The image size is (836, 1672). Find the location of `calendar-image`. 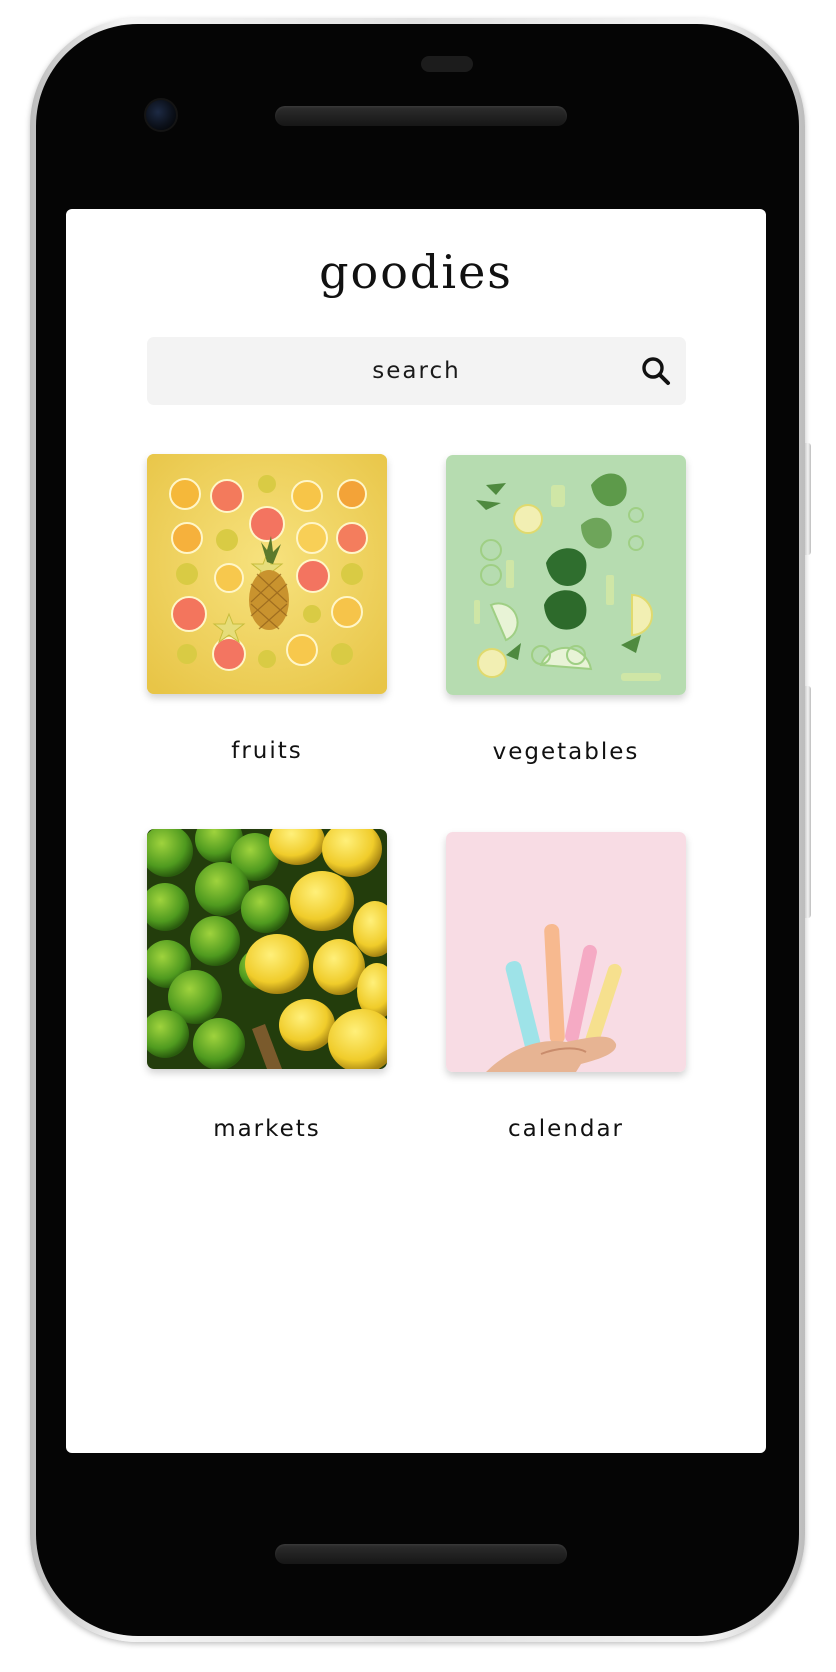

calendar-image is located at coordinates (566, 952).